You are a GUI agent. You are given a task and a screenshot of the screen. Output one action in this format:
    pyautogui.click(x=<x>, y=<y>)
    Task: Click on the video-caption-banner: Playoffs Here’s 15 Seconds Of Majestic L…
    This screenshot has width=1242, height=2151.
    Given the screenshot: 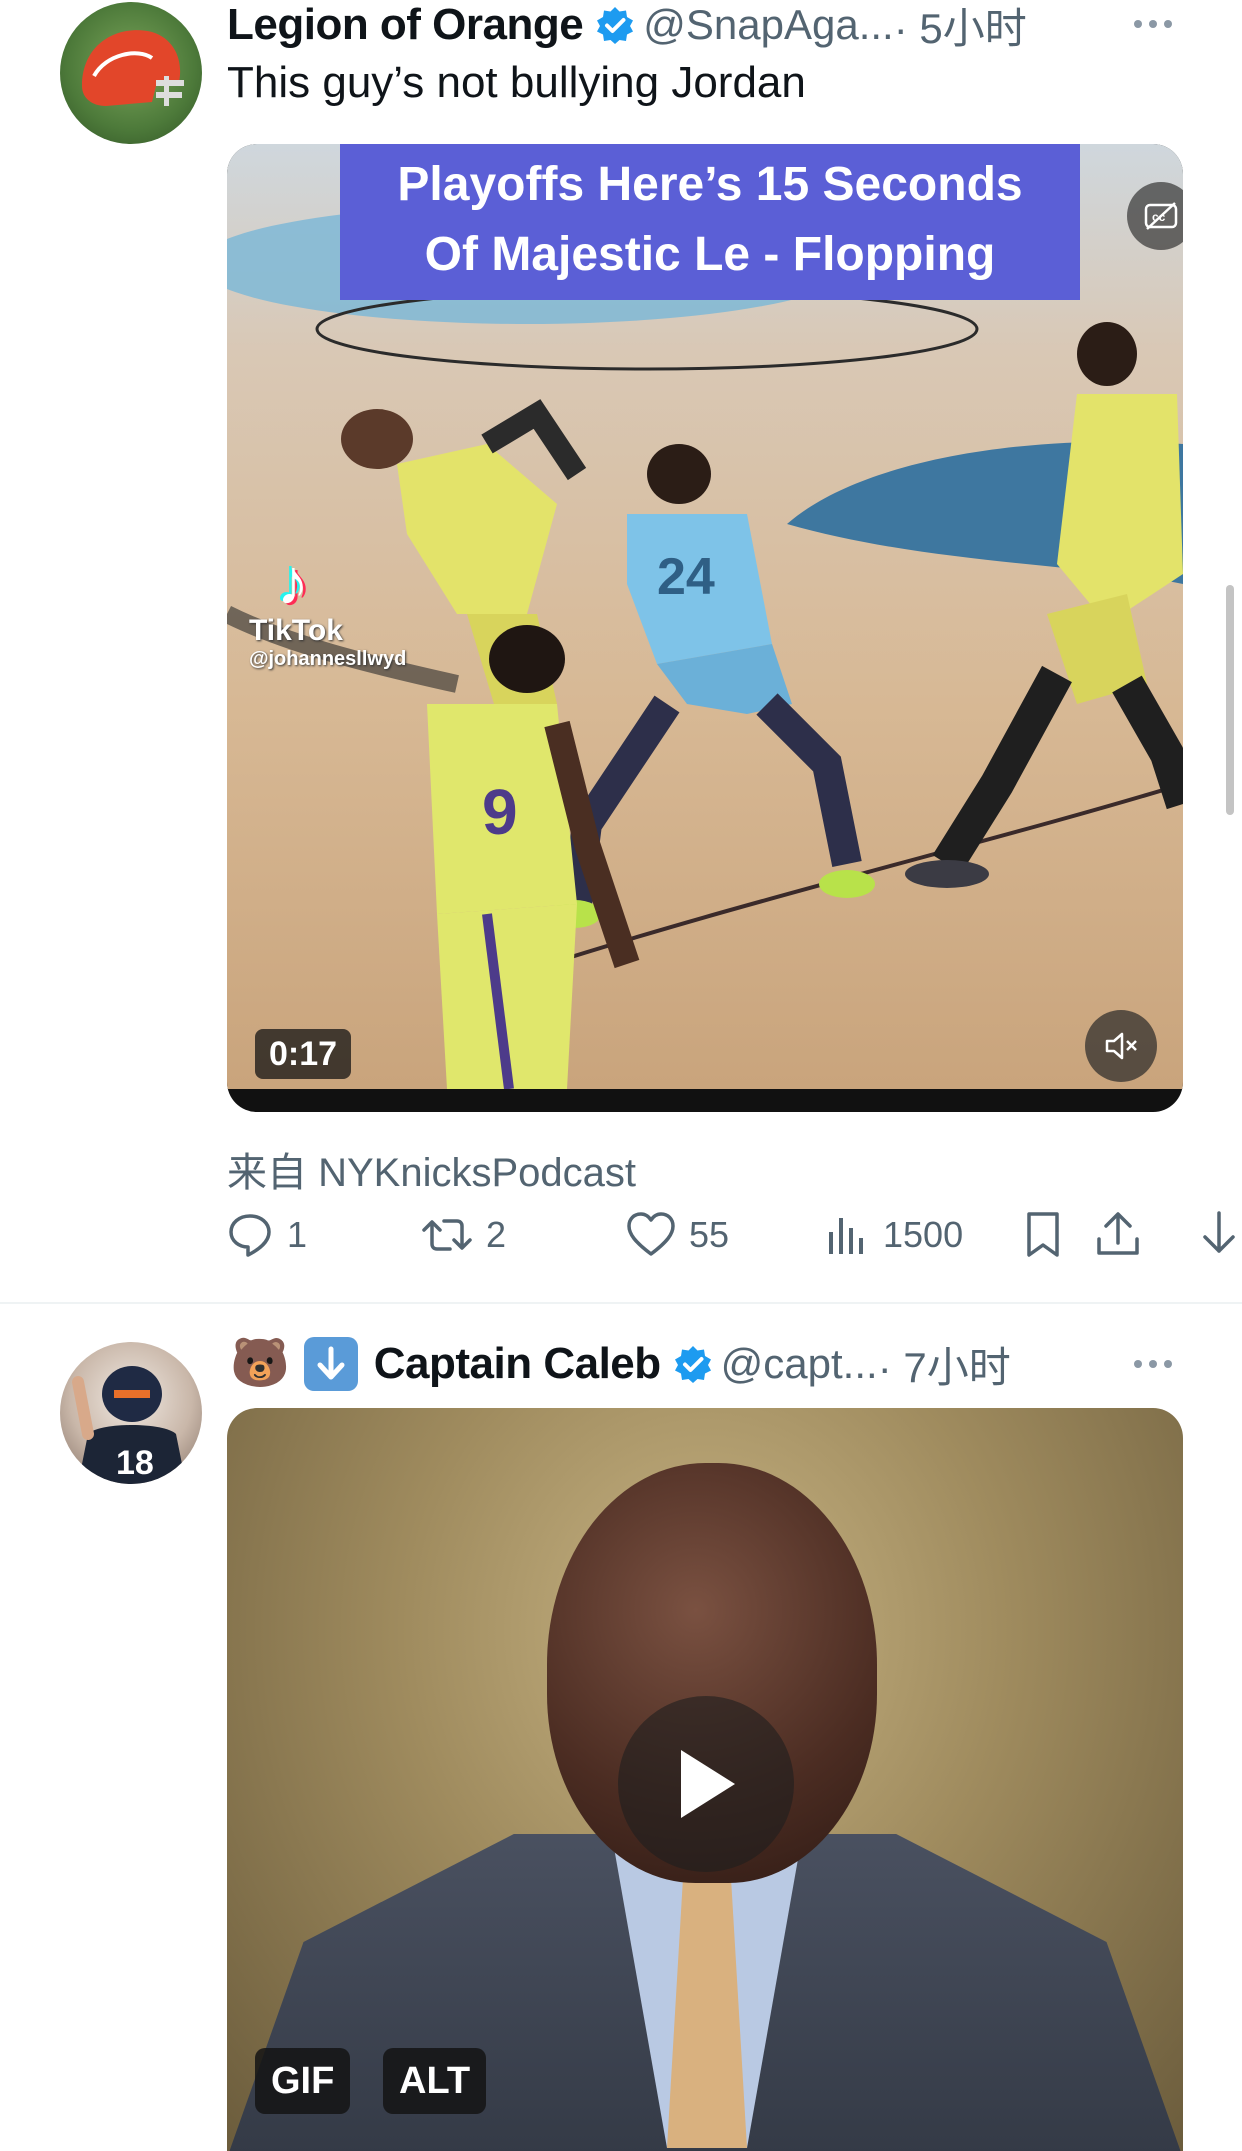 What is the action you would take?
    pyautogui.click(x=710, y=222)
    